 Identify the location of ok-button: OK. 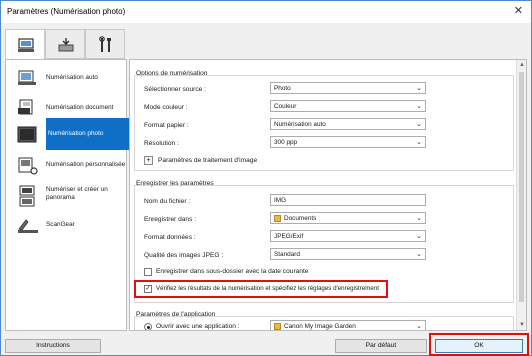
(479, 346).